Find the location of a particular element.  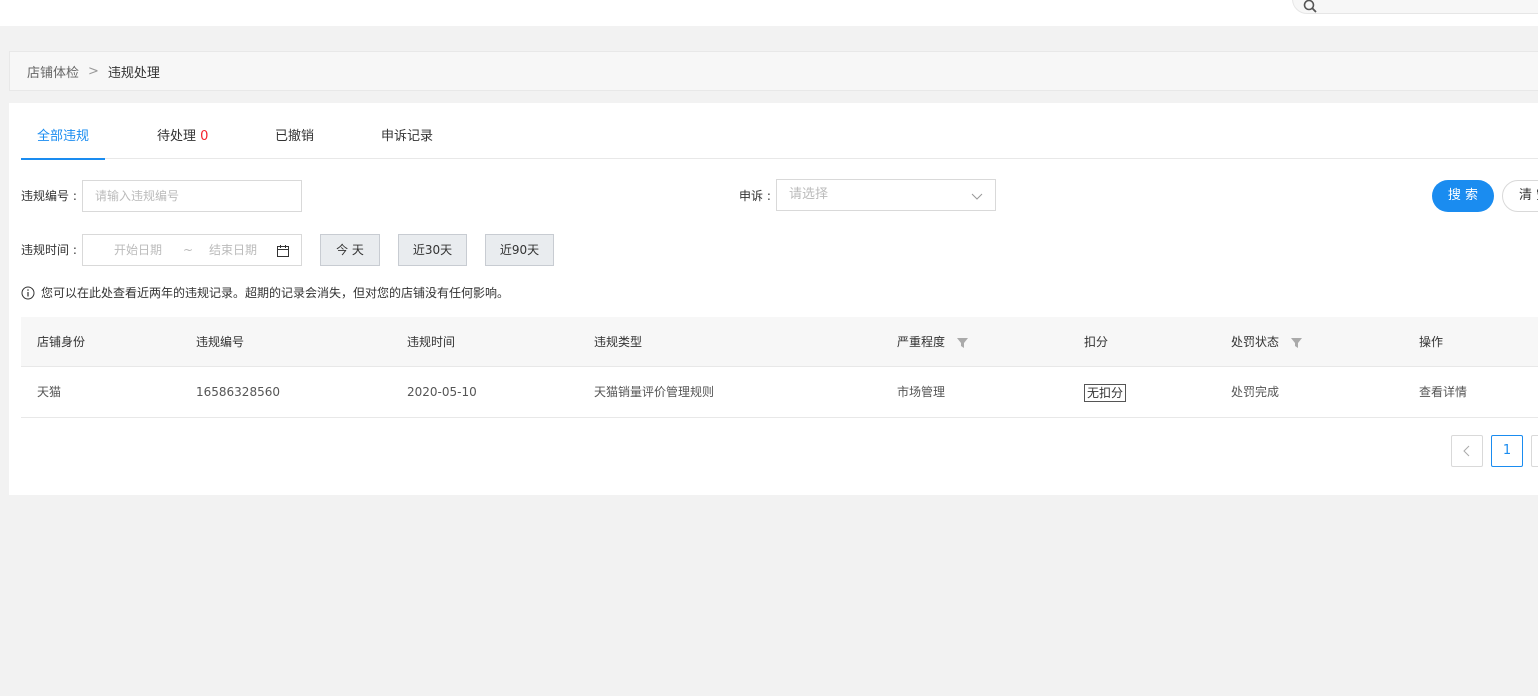

column-header-time: 违规时间 is located at coordinates (431, 342).